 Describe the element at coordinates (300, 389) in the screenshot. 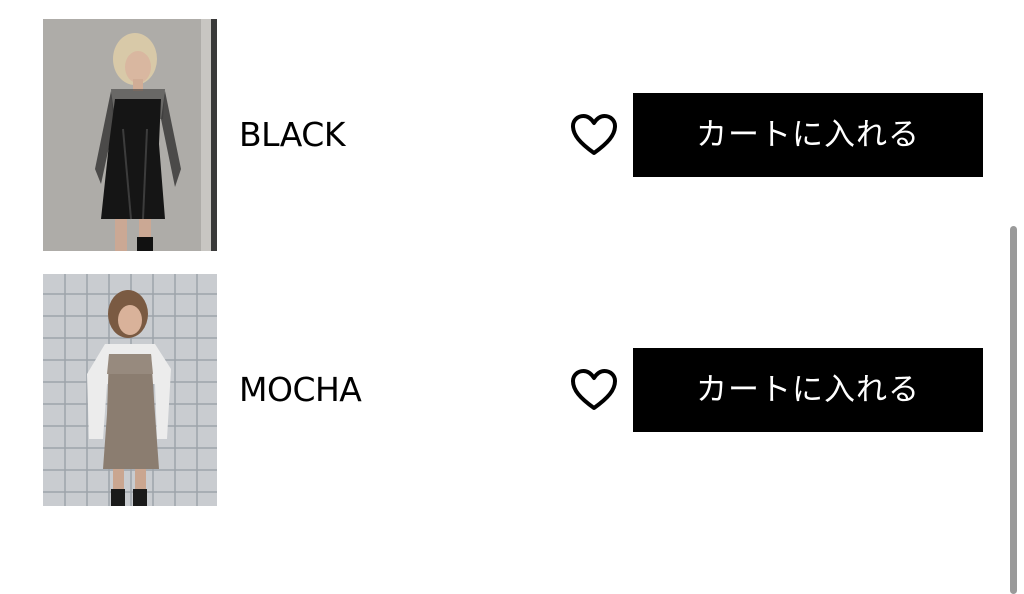

I see `variant-color-label: MOCHA` at that location.